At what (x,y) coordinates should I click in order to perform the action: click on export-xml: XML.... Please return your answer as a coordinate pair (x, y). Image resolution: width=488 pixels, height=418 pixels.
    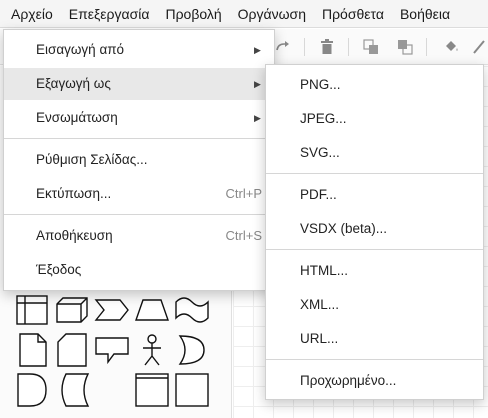
    Looking at the image, I should click on (374, 305).